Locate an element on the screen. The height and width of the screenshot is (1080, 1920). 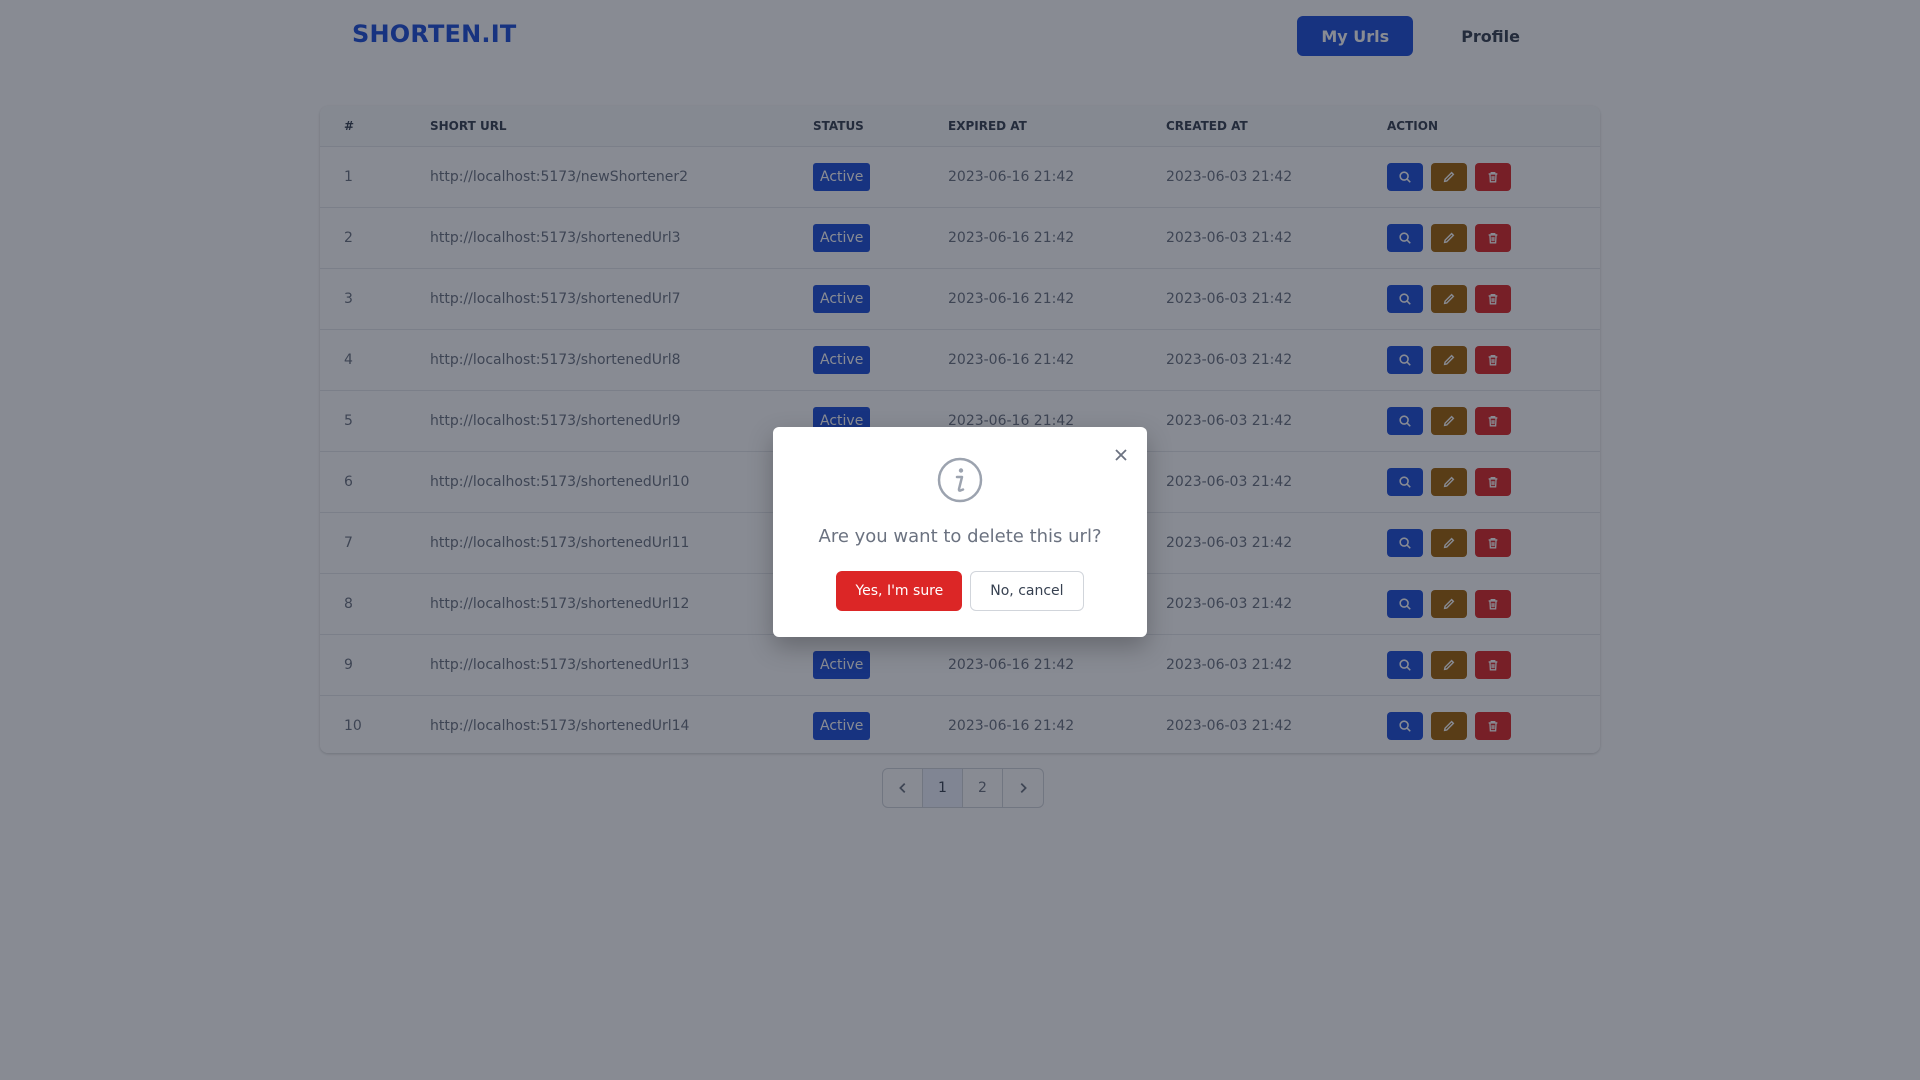
modal-actions: Yes, I'm sure No, cancel is located at coordinates (960, 591).